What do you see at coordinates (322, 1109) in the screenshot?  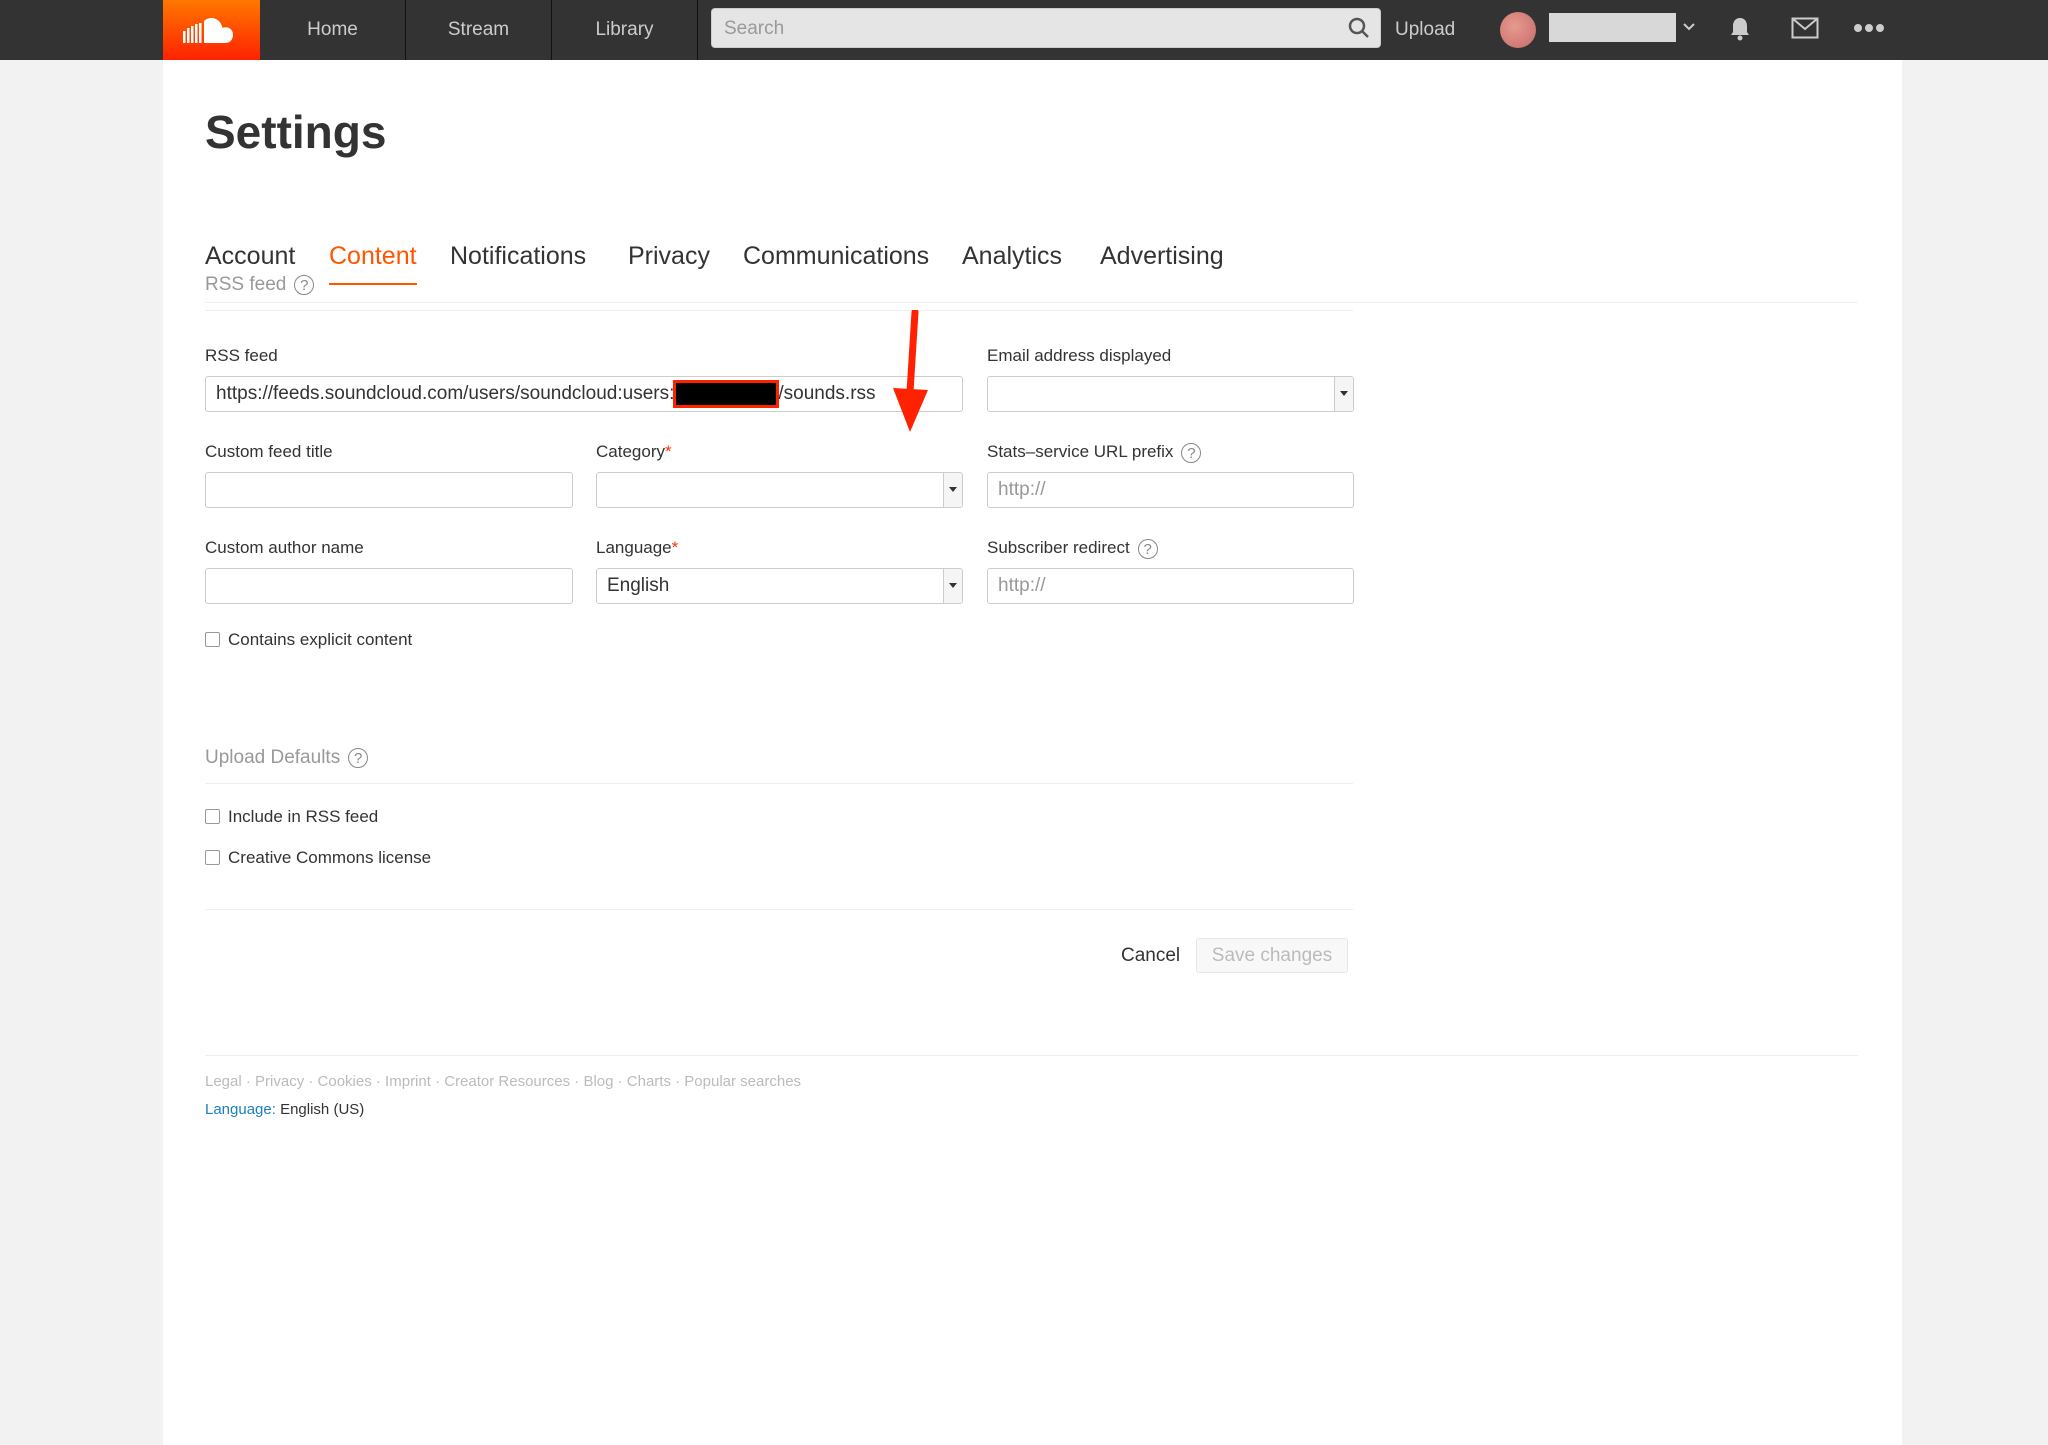 I see `footer-language-value: English (US)` at bounding box center [322, 1109].